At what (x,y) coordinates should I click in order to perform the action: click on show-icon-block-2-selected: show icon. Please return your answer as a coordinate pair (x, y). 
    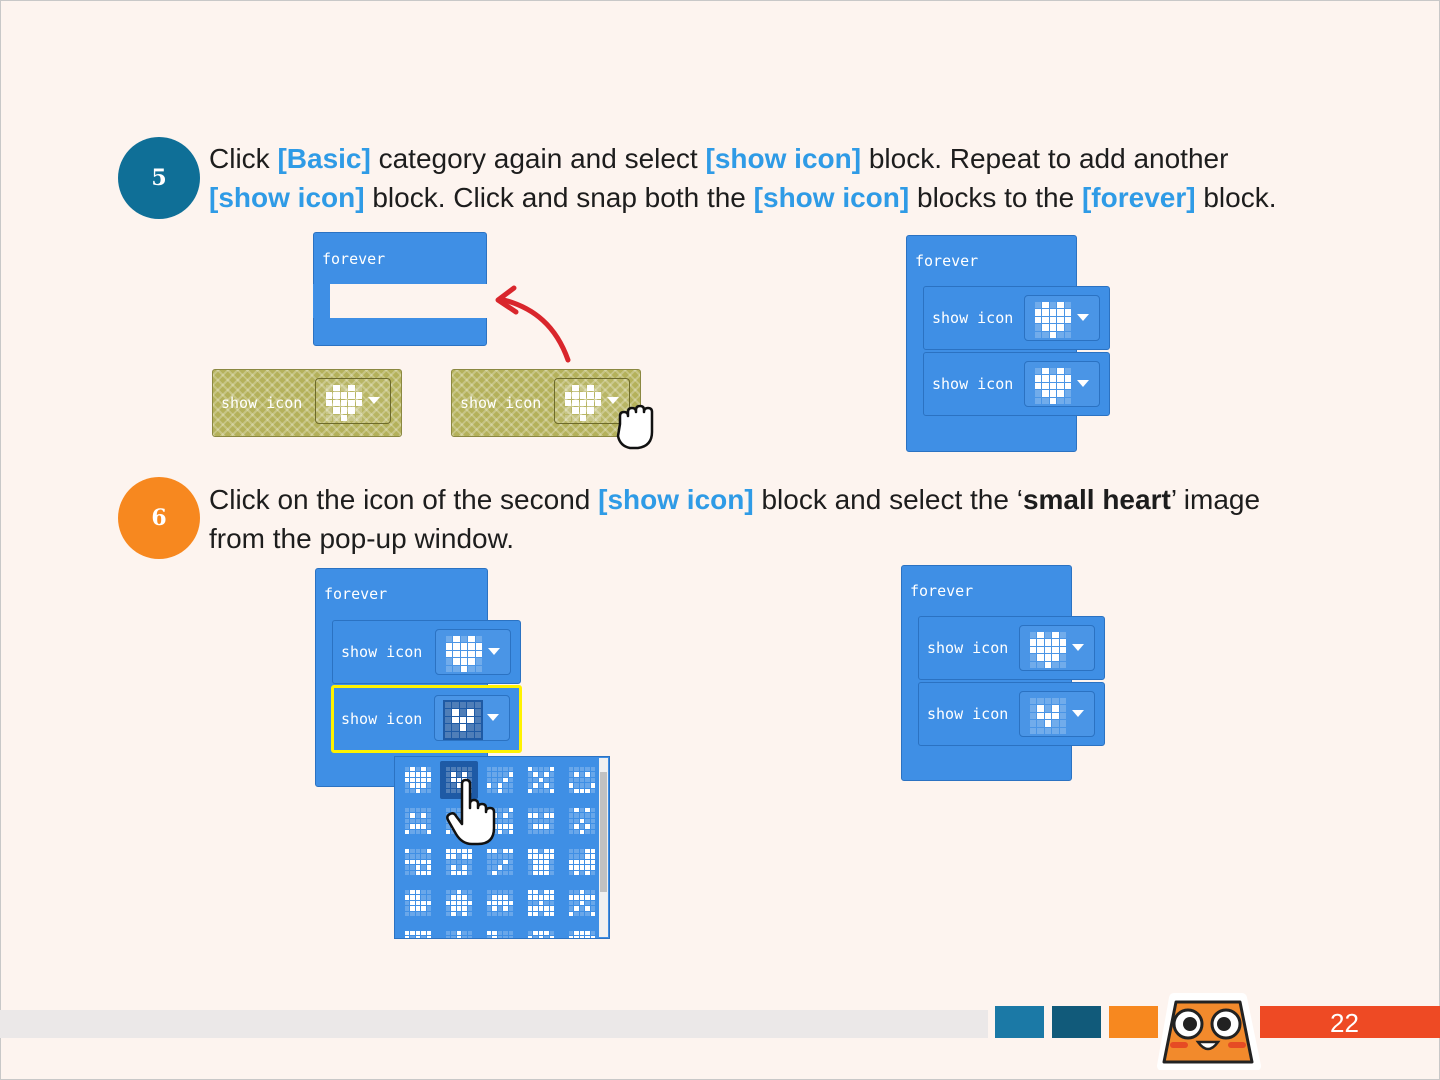
    Looking at the image, I should click on (426, 719).